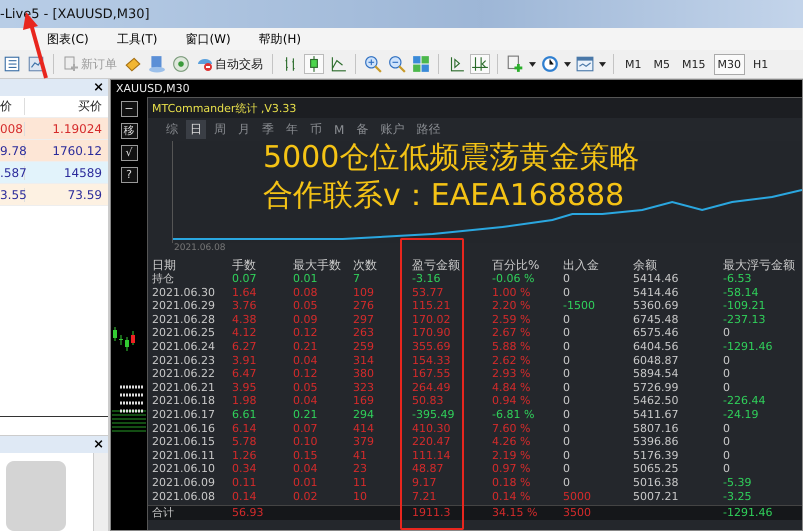 The width and height of the screenshot is (803, 531). Describe the element at coordinates (184, 347) in the screenshot. I see `table-cell-text: 2021.06.24` at that location.